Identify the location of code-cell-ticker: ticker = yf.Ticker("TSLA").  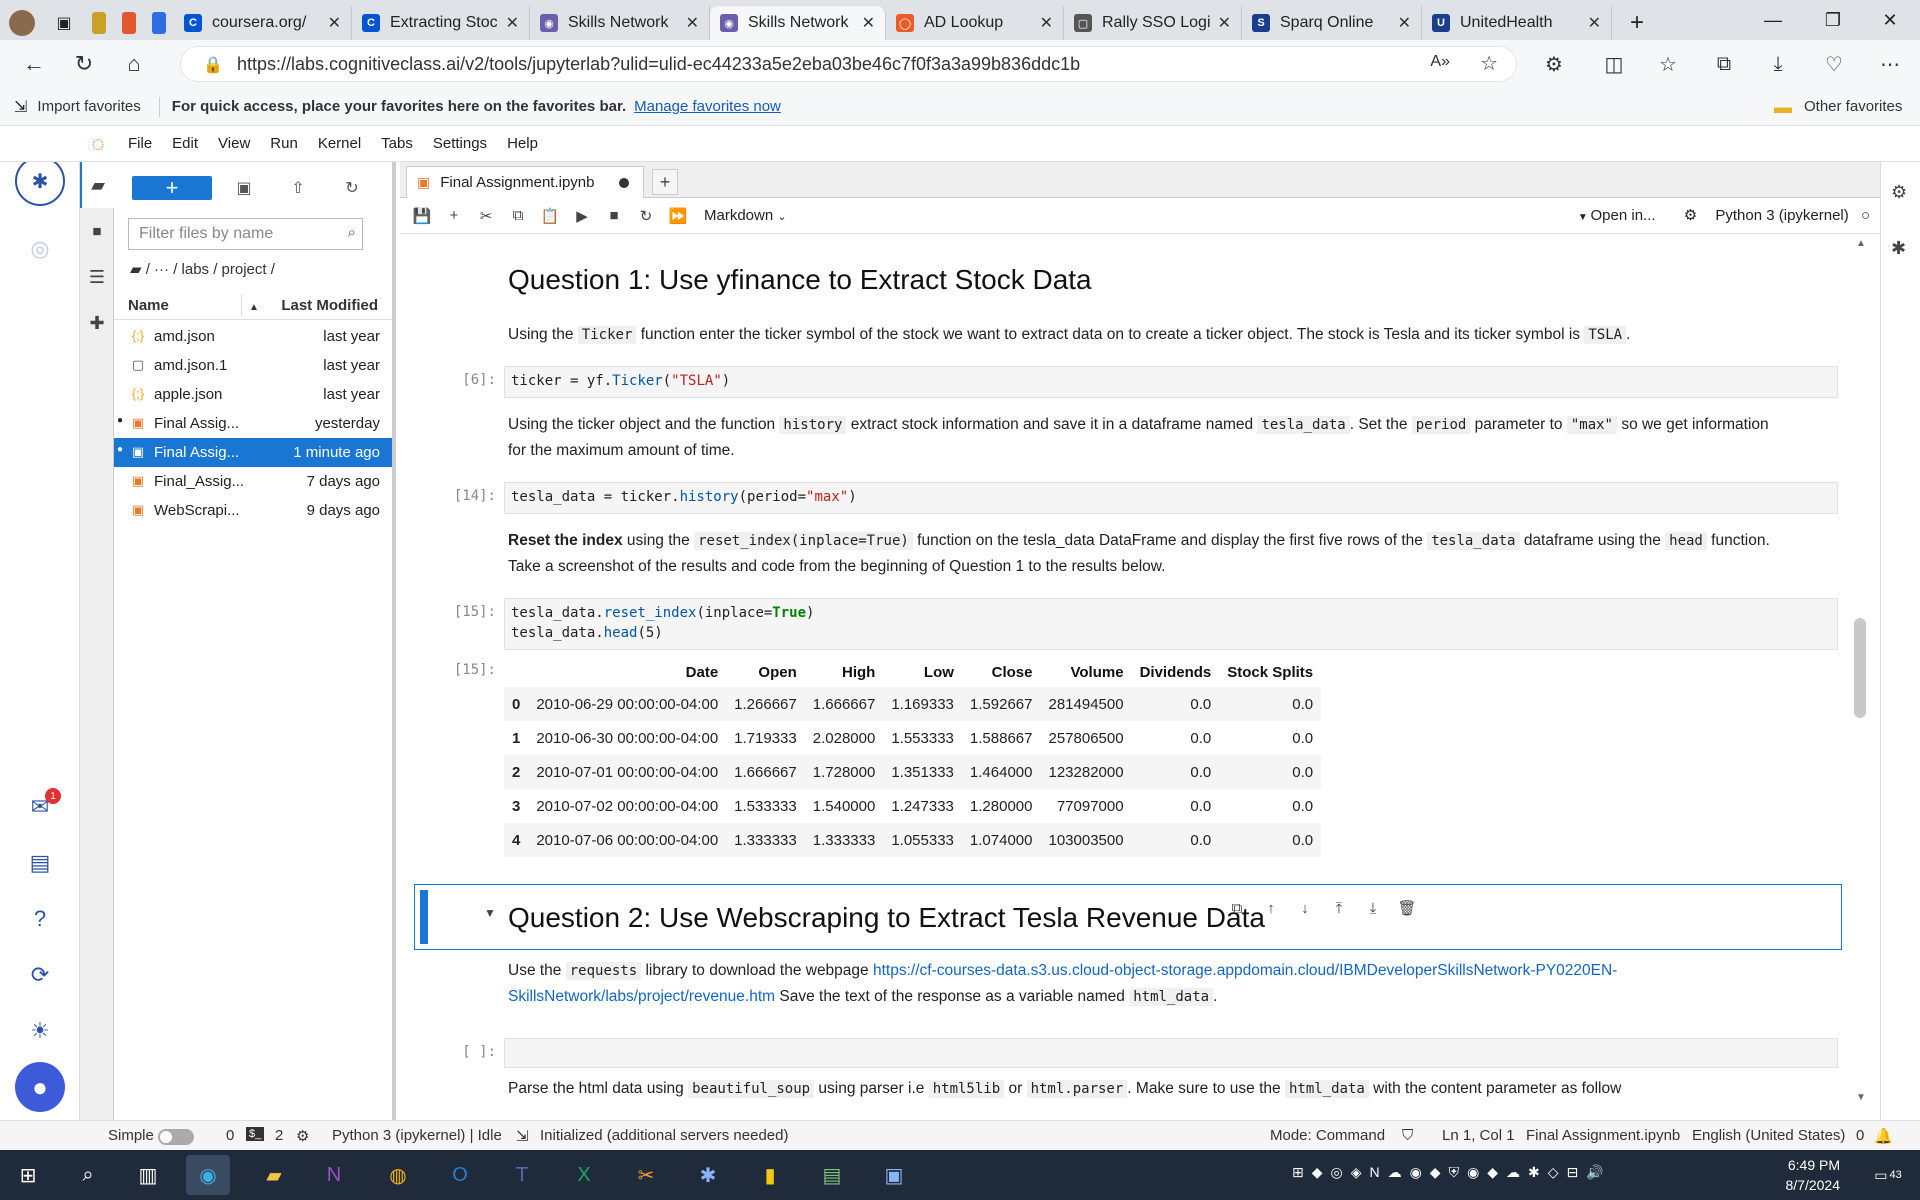
(1171, 382).